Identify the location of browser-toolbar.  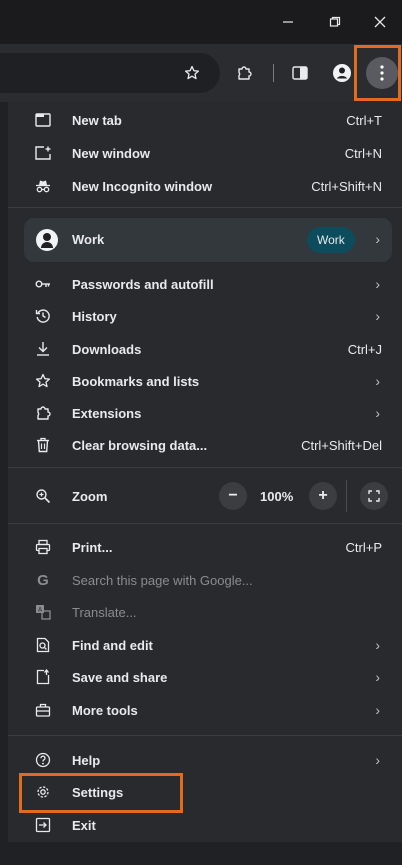
(201, 73).